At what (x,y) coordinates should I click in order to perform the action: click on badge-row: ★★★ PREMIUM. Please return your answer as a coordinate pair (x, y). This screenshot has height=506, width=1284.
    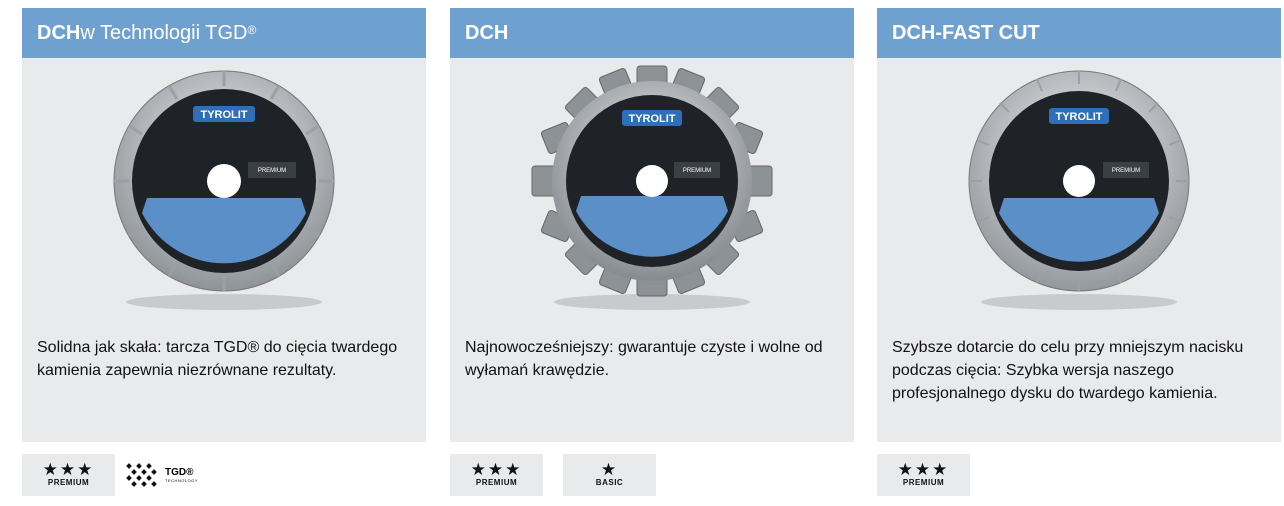
    Looking at the image, I should click on (1079, 480).